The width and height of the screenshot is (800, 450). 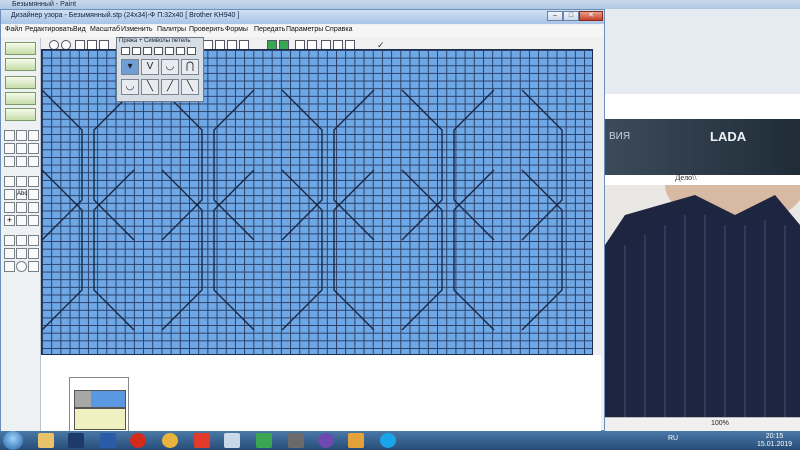 I want to click on eyedrop-icon, so click(x=33, y=240).